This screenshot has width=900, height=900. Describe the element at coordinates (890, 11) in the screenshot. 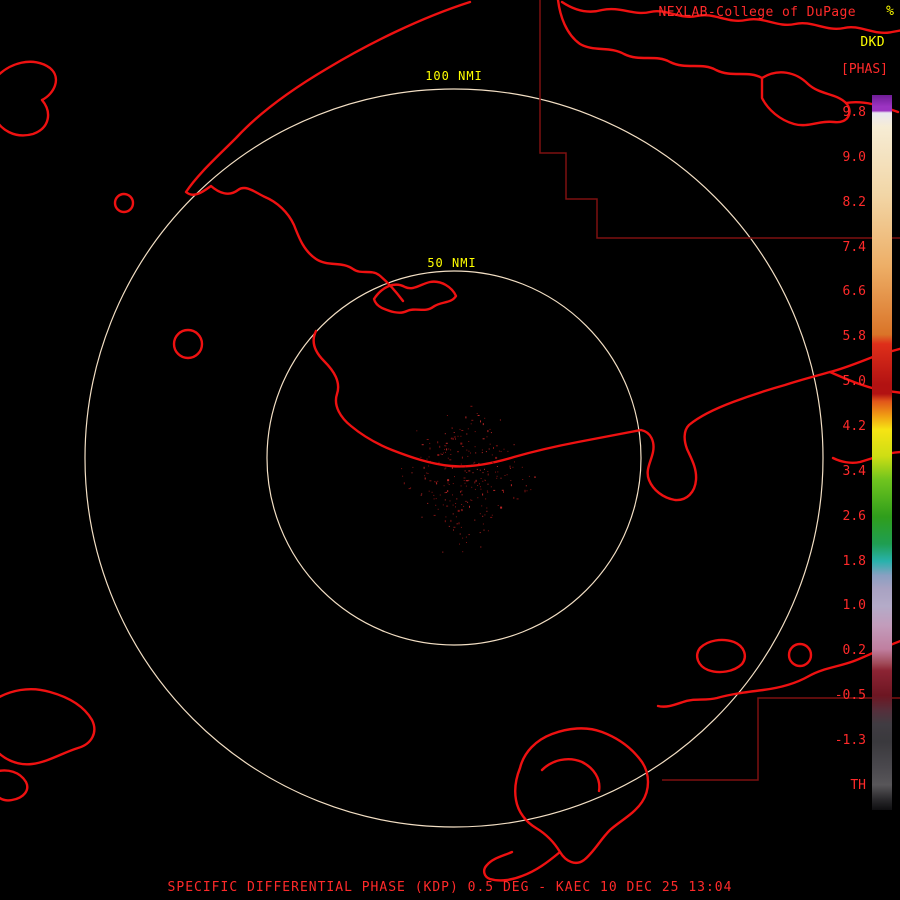

I see `logo-glyph-icon: %` at that location.